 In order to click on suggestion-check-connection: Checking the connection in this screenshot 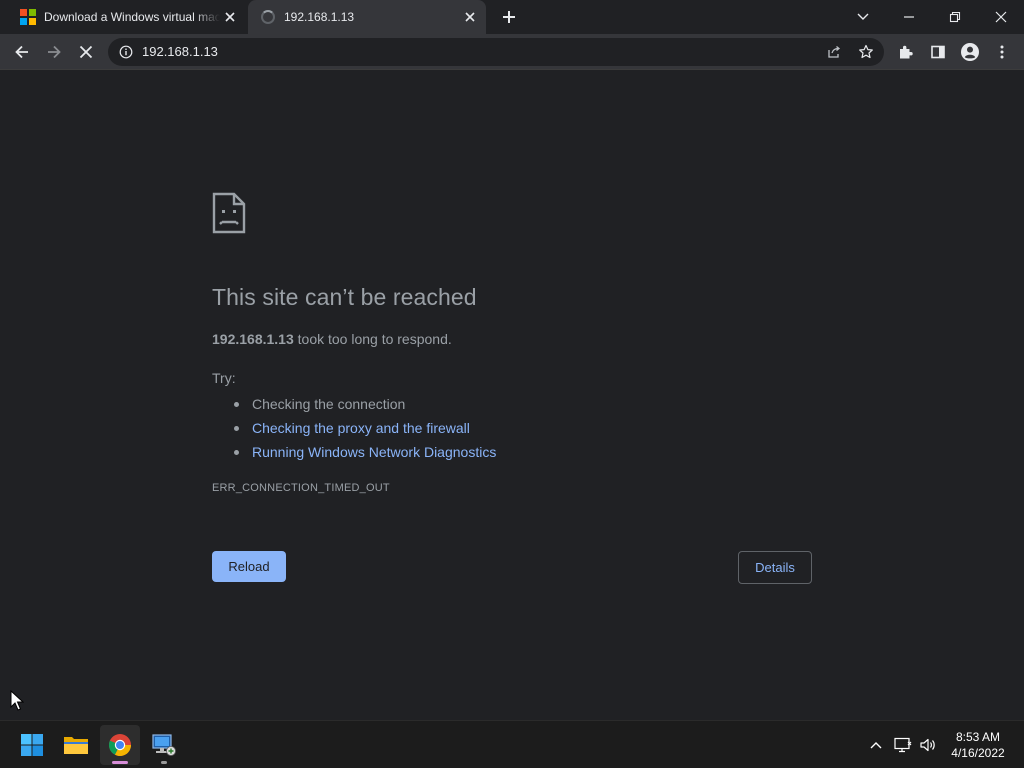, I will do `click(364, 404)`.